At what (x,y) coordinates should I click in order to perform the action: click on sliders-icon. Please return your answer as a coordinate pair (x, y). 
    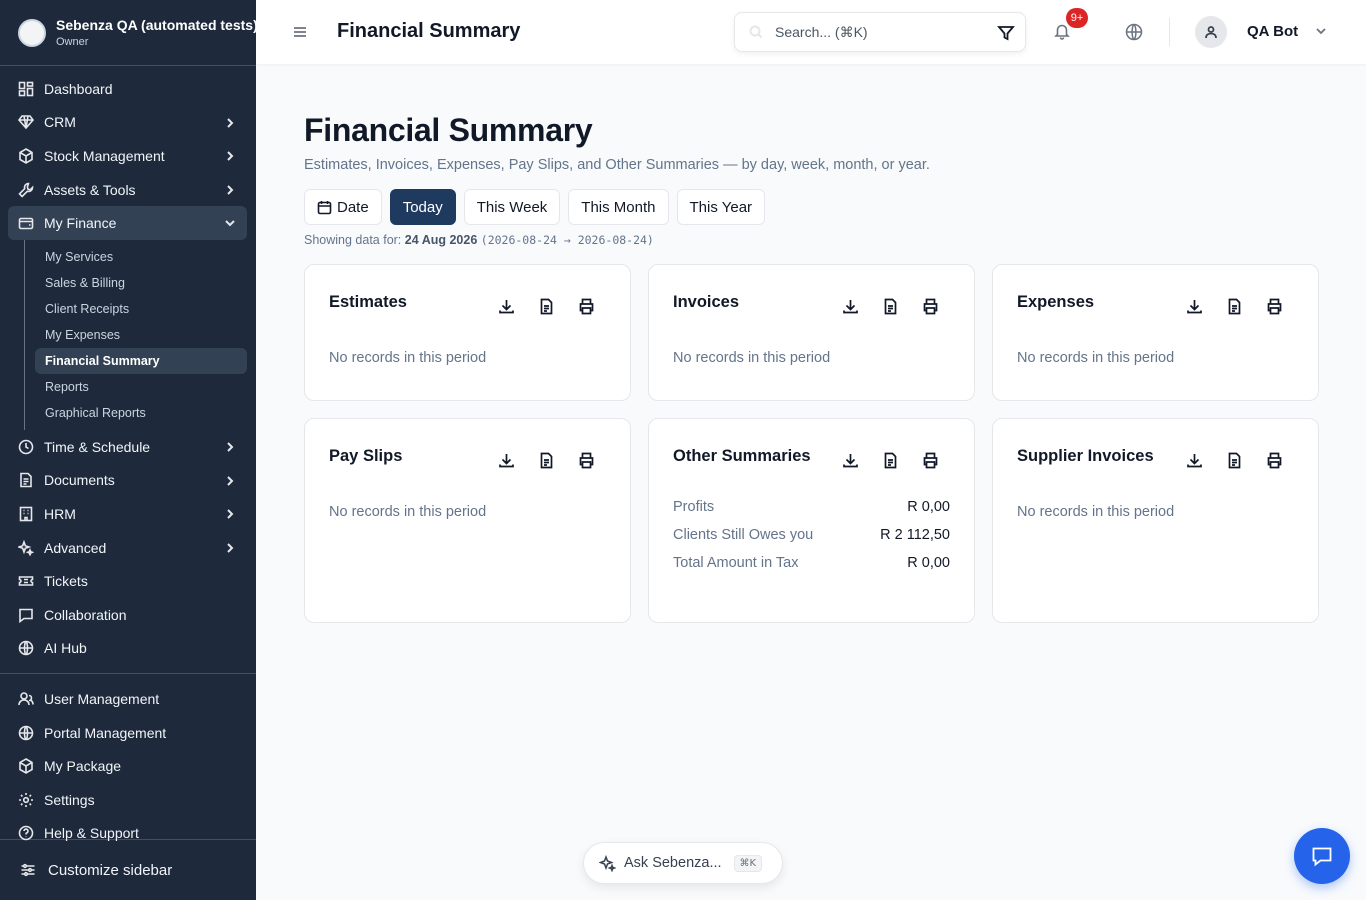
    Looking at the image, I should click on (28, 870).